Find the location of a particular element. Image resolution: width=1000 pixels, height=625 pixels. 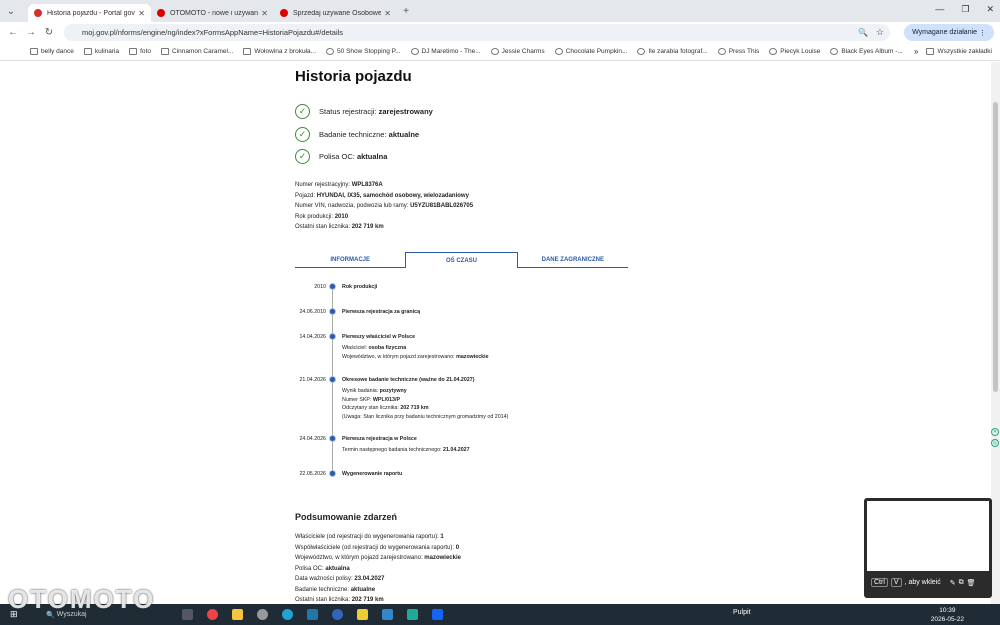

desktop-label: Pulpit is located at coordinates (742, 612).